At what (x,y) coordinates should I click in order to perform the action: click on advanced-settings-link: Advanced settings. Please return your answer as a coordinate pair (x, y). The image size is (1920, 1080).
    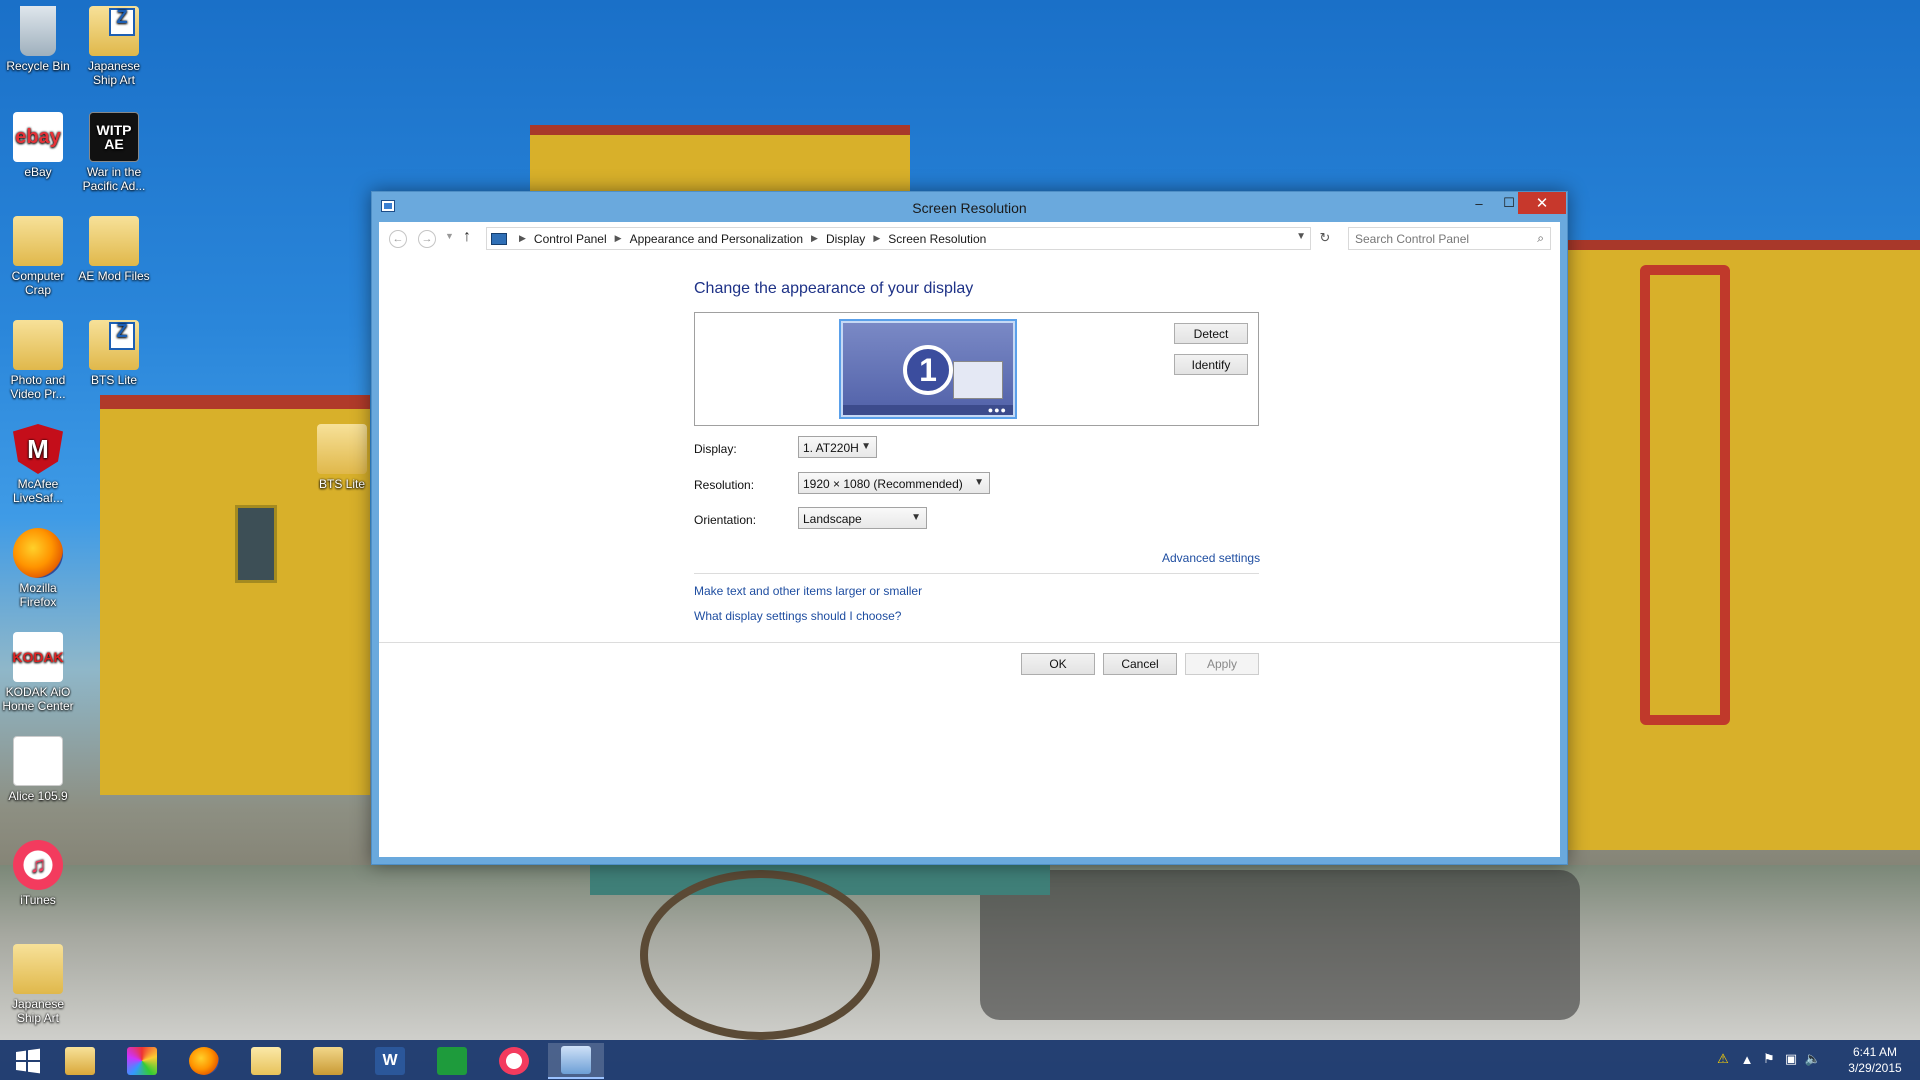
    Looking at the image, I should click on (1211, 558).